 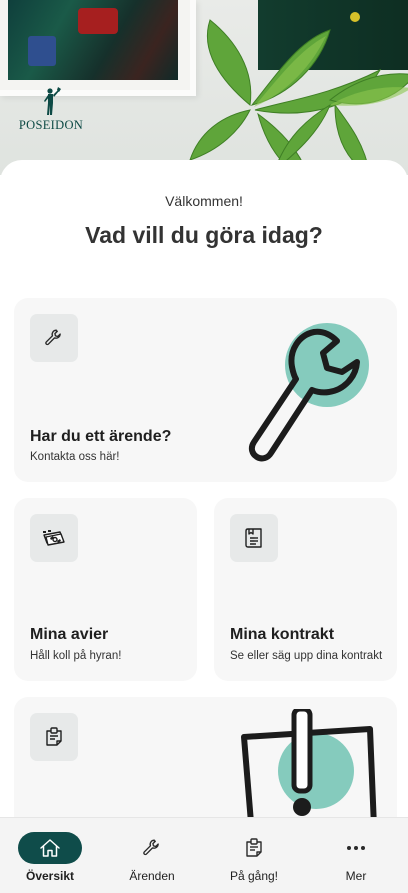 I want to click on nav-item-errands: Ärenden, so click(x=153, y=855).